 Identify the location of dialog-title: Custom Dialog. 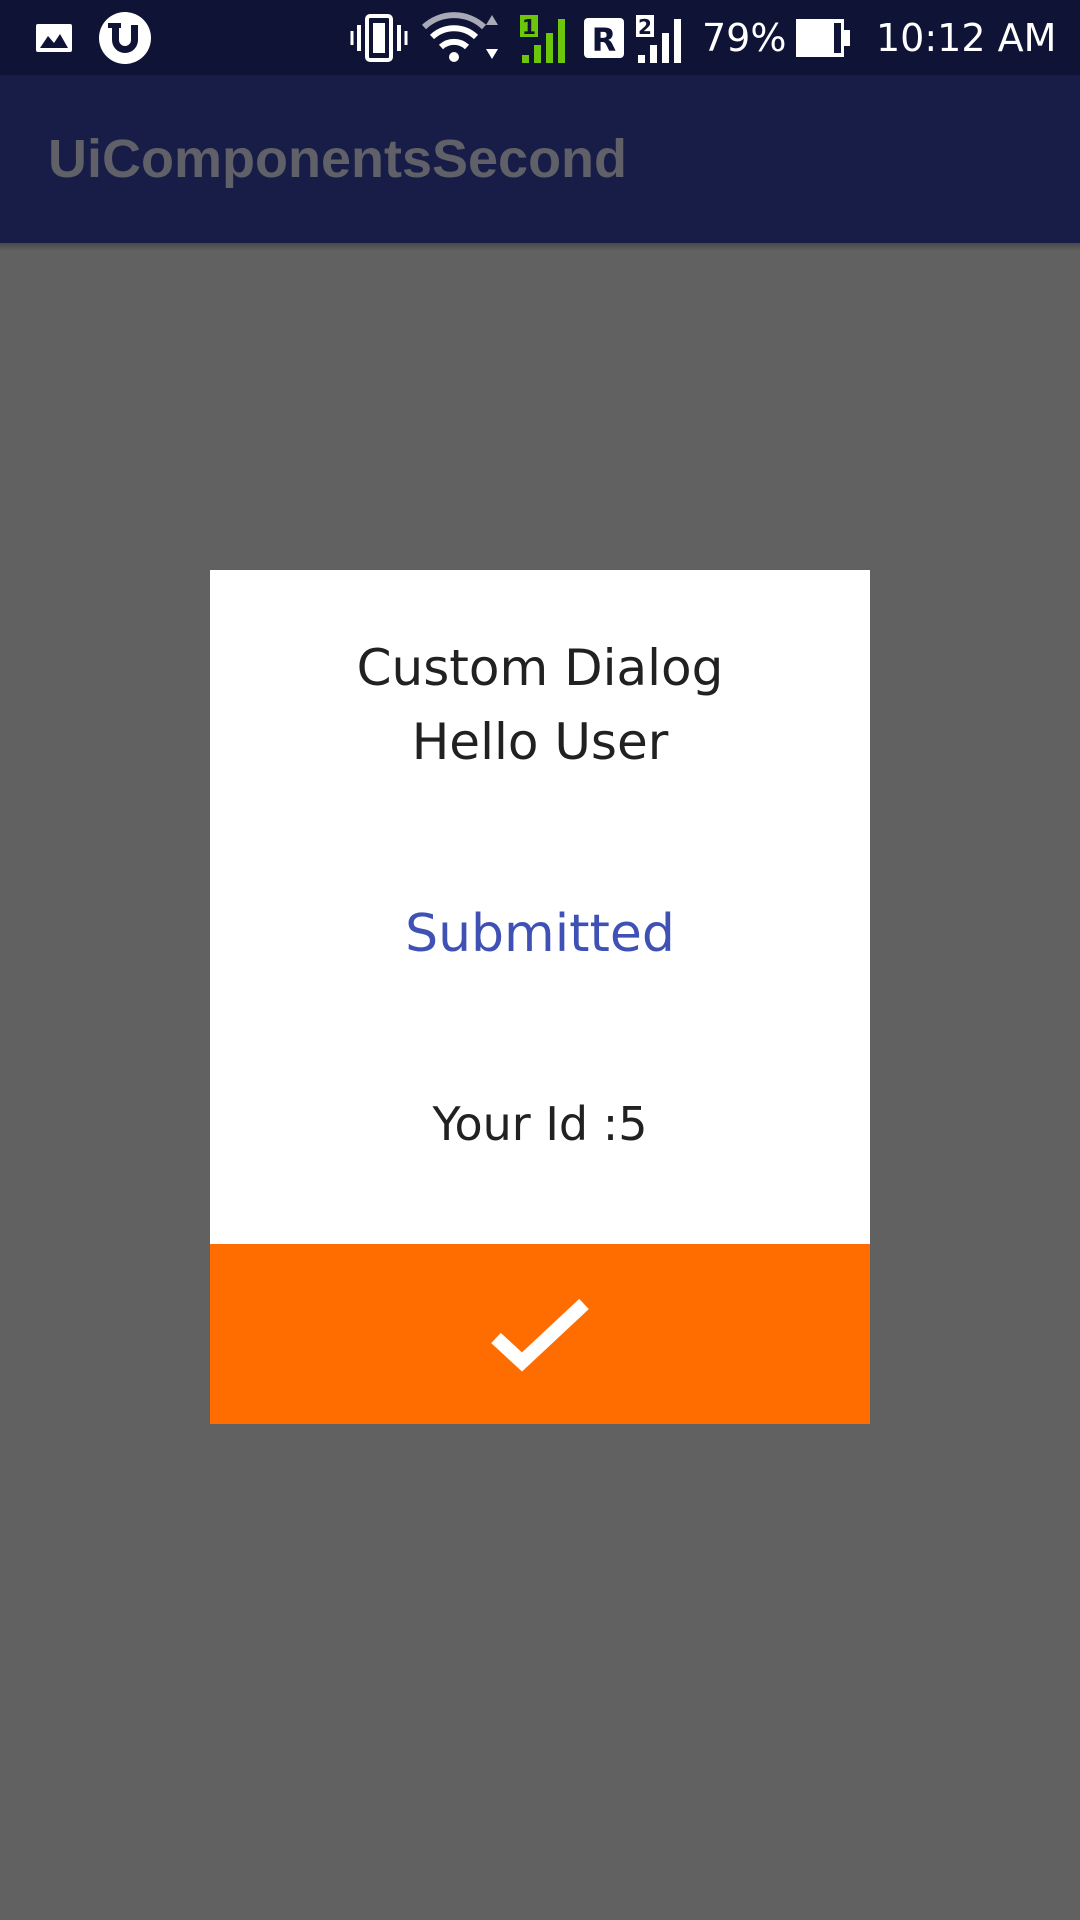
(540, 668).